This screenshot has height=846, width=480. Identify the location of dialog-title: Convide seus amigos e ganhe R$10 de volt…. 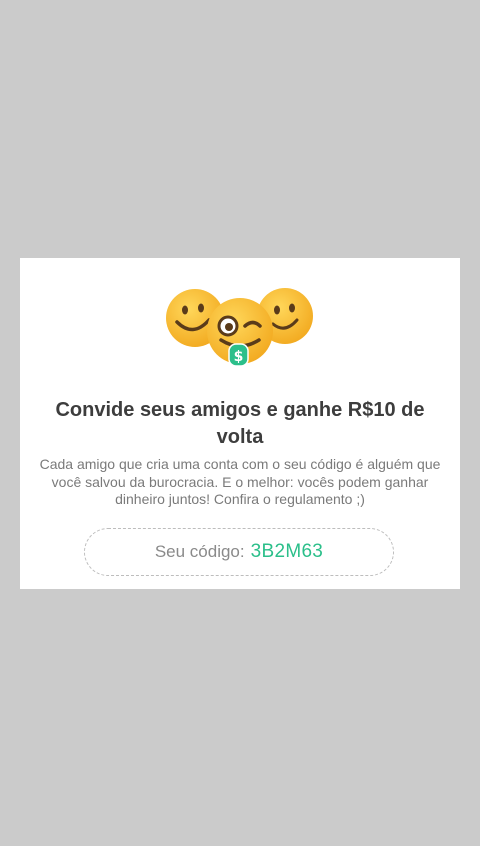
(240, 423).